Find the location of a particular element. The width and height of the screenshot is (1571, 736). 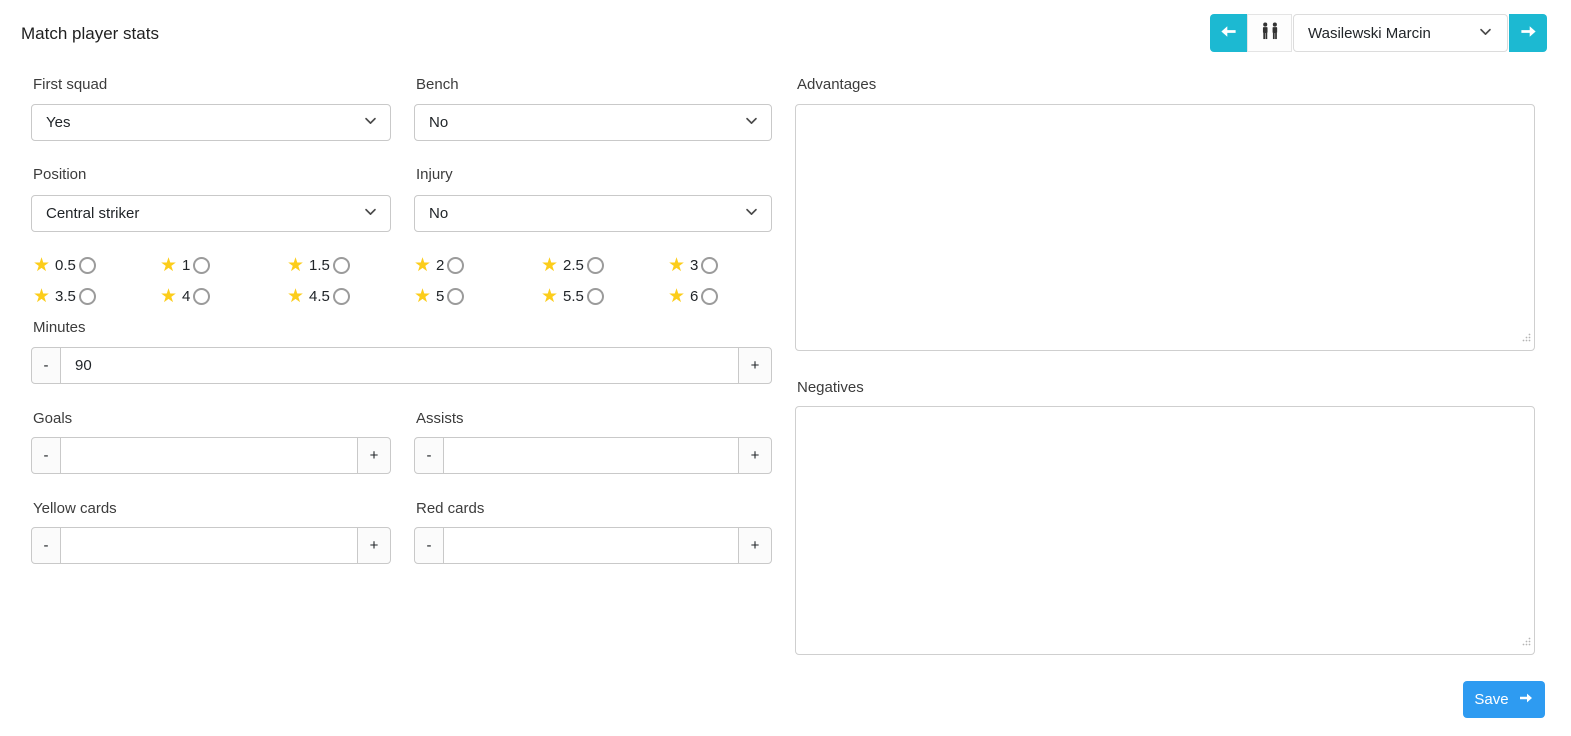

injury-select: No is located at coordinates (593, 213).